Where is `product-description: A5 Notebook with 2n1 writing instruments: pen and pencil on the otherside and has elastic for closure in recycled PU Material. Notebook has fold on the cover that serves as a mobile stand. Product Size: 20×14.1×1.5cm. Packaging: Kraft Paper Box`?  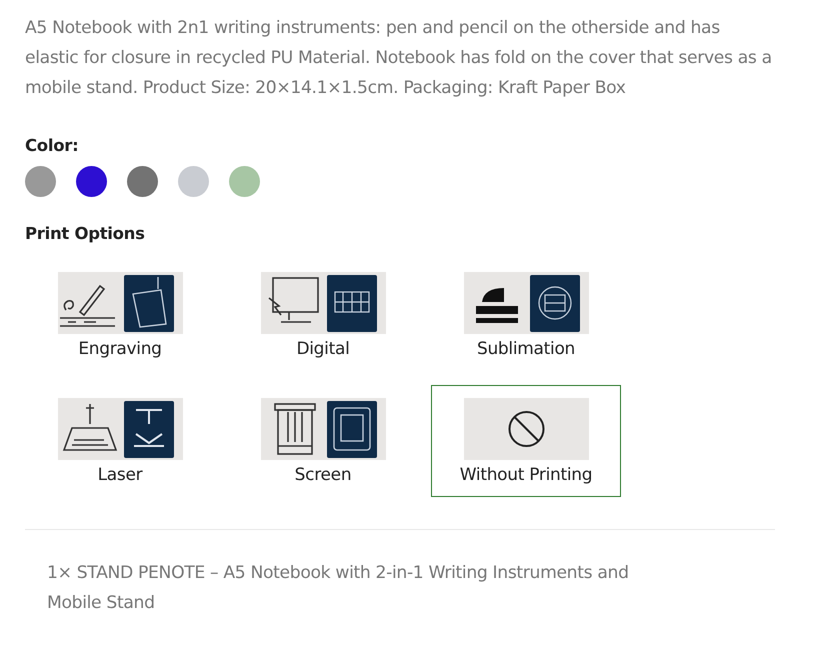
product-description: A5 Notebook with 2n1 writing instruments: pen and pencil on the otherside and has elastic for closure in recycled PU Material. Notebook has fold on the cover that serves as a mobile stand. Product Size: 20×14.1×1.5cm. Packaging: Kraft Paper Box is located at coordinates (399, 58).